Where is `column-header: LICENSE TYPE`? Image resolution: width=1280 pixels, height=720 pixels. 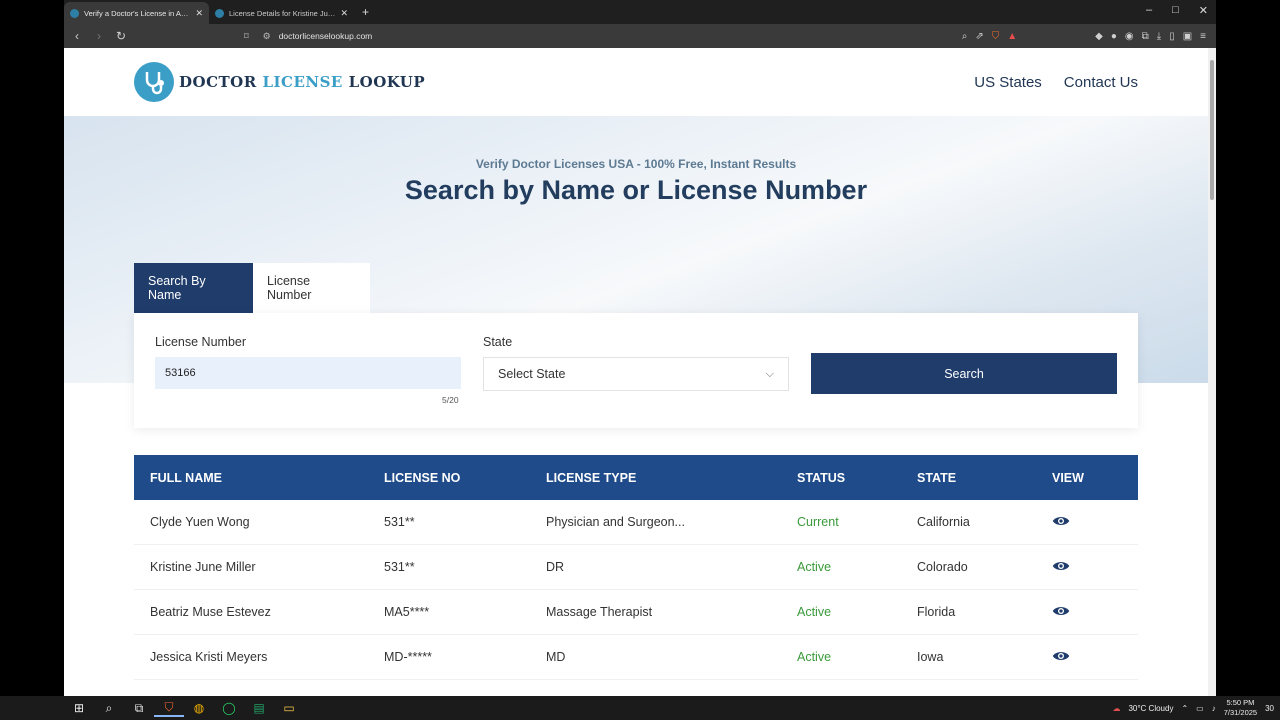
column-header: LICENSE TYPE is located at coordinates (591, 477).